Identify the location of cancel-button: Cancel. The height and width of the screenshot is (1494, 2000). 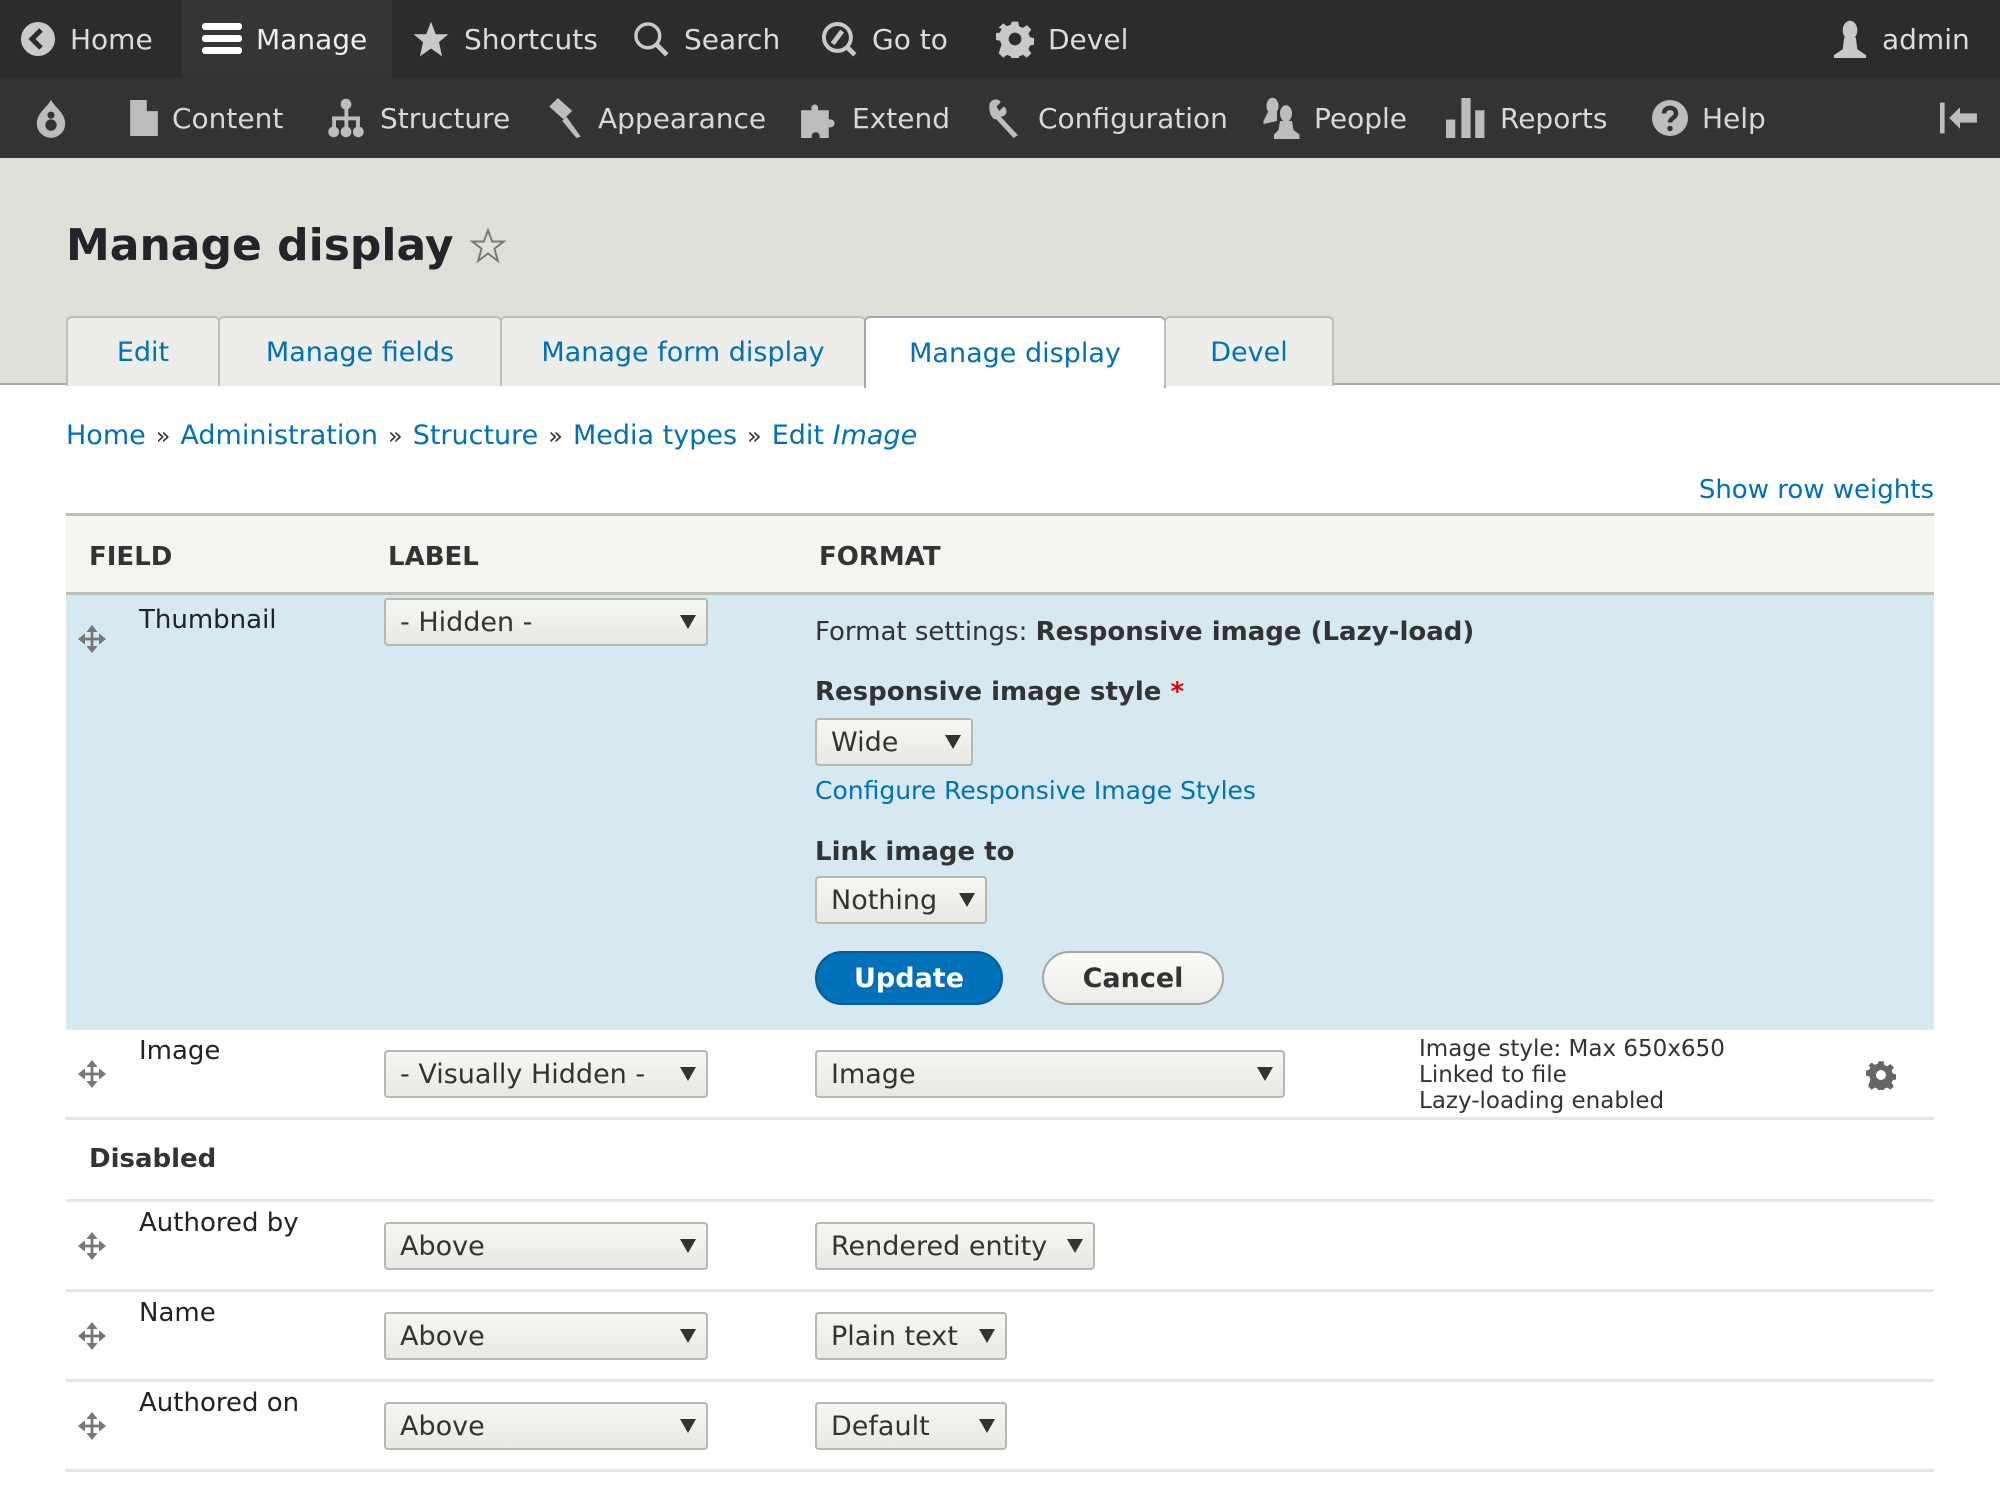
(1133, 978).